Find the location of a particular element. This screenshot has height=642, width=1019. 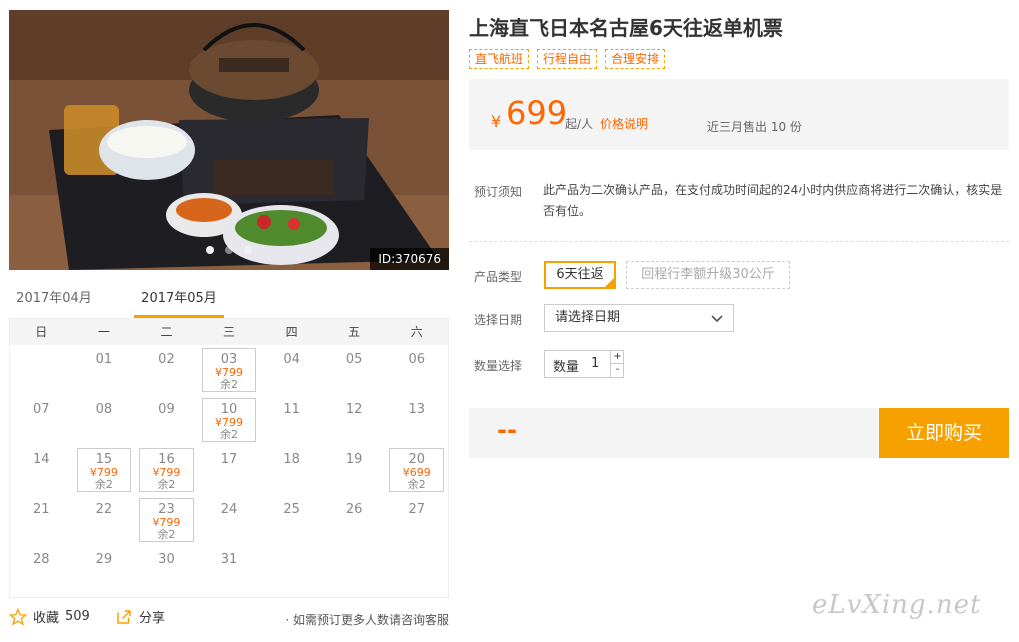

day-number: 14 is located at coordinates (41, 459).